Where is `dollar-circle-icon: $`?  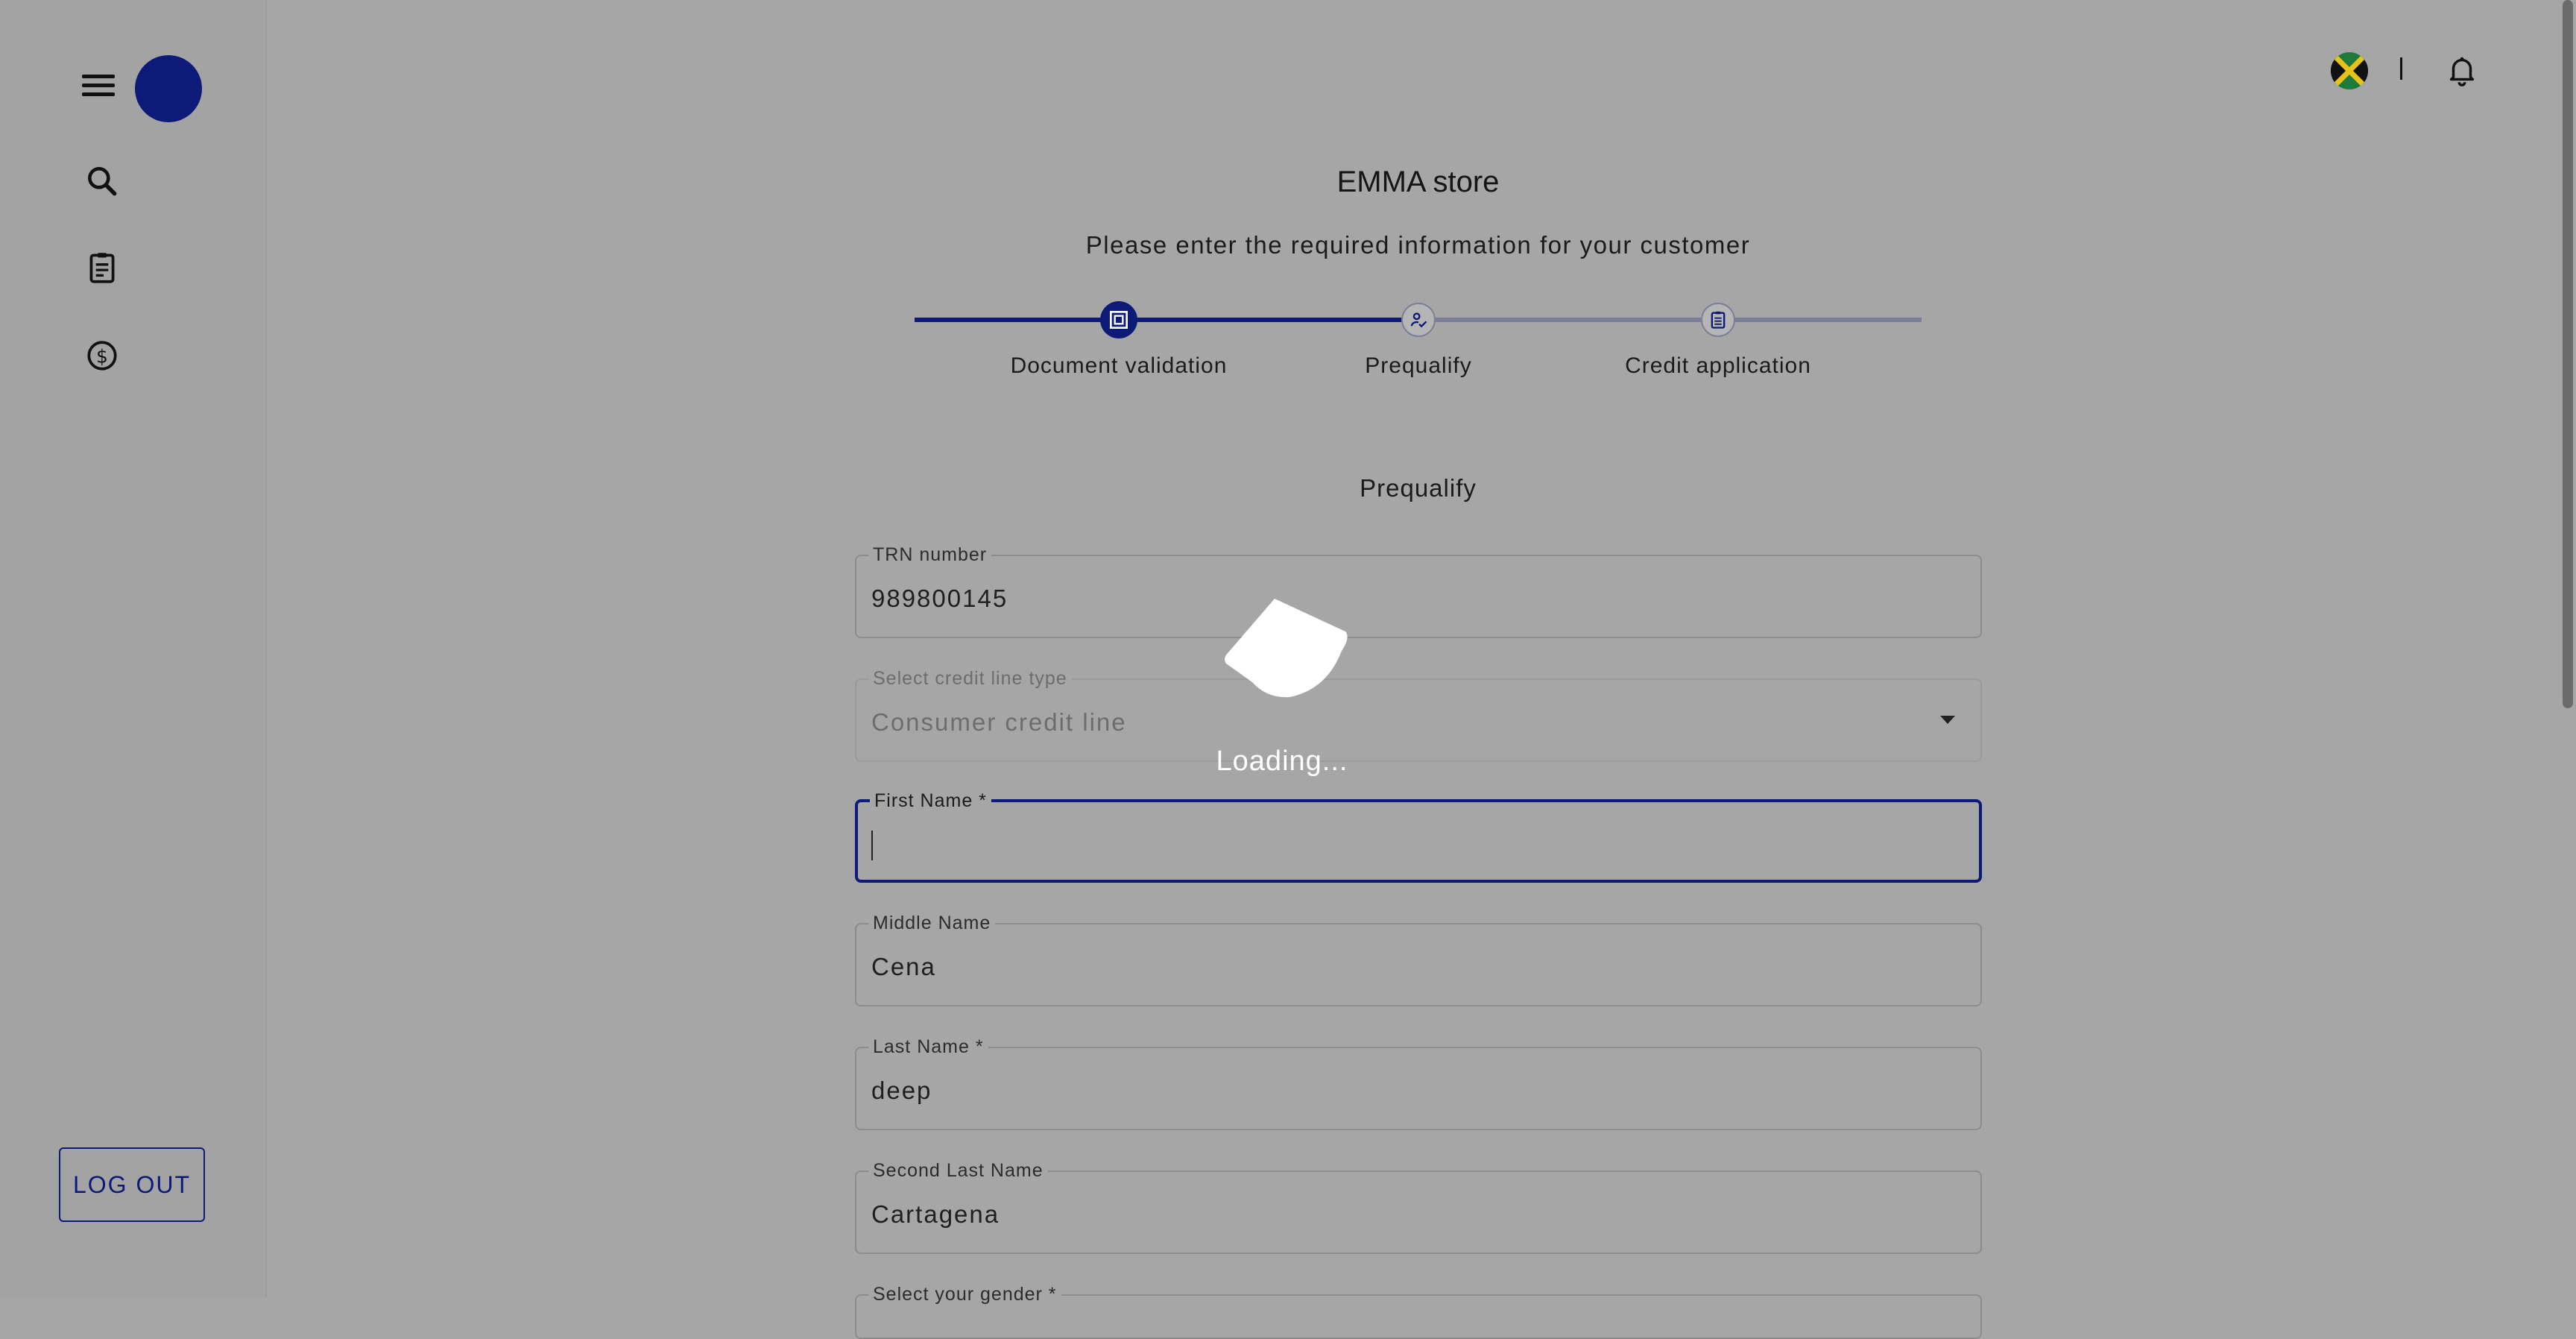 dollar-circle-icon: $ is located at coordinates (102, 355).